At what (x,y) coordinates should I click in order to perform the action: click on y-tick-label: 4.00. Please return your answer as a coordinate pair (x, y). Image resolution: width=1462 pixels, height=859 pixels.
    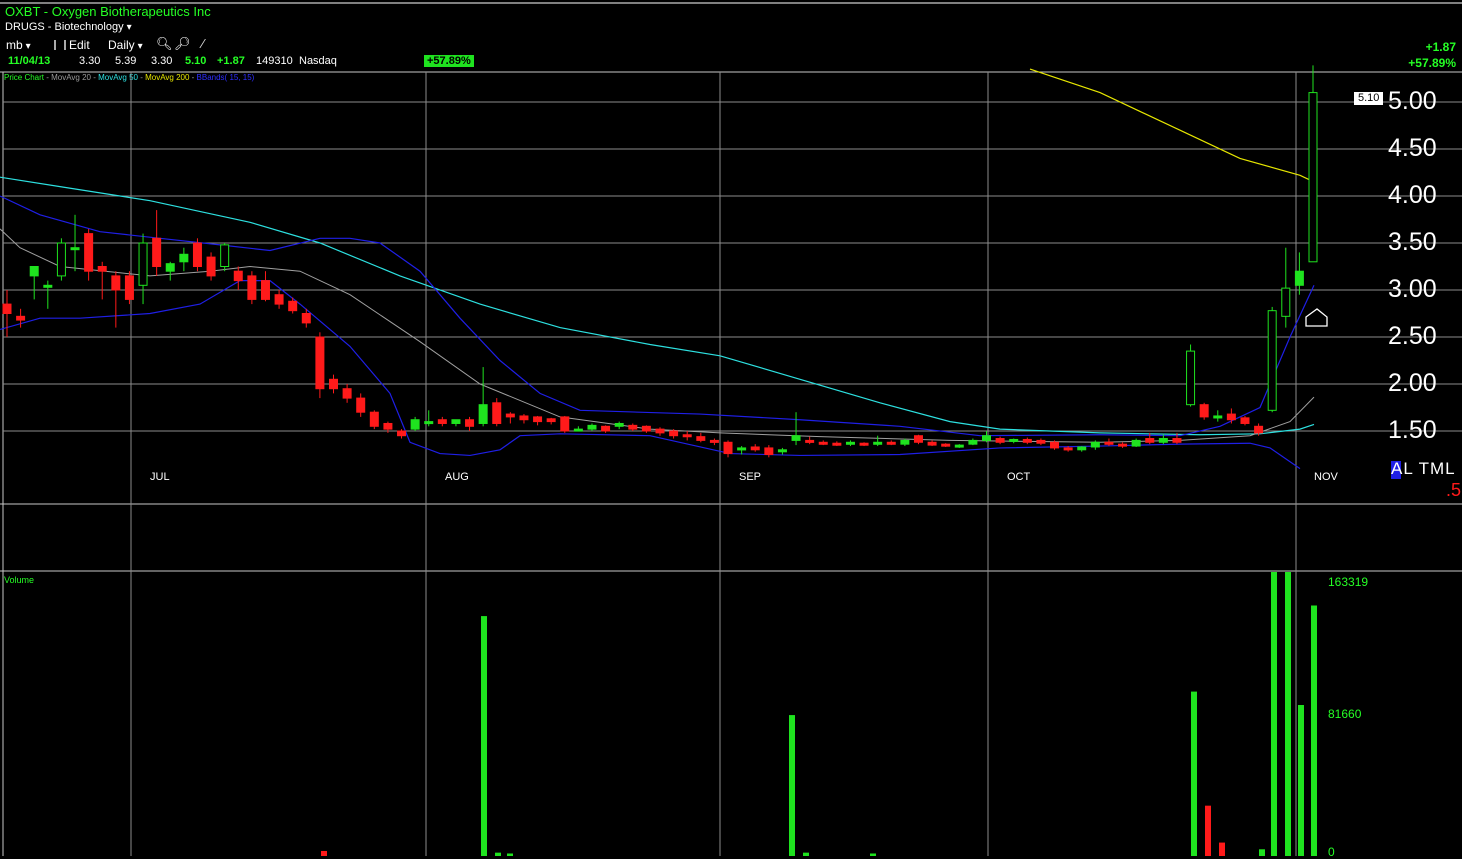
    Looking at the image, I should click on (1412, 195).